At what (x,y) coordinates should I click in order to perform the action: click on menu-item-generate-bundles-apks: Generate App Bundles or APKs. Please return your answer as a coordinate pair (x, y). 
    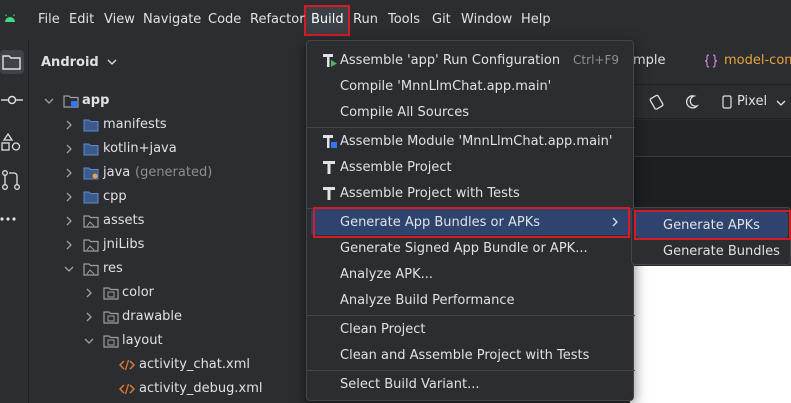
    Looking at the image, I should click on (471, 222).